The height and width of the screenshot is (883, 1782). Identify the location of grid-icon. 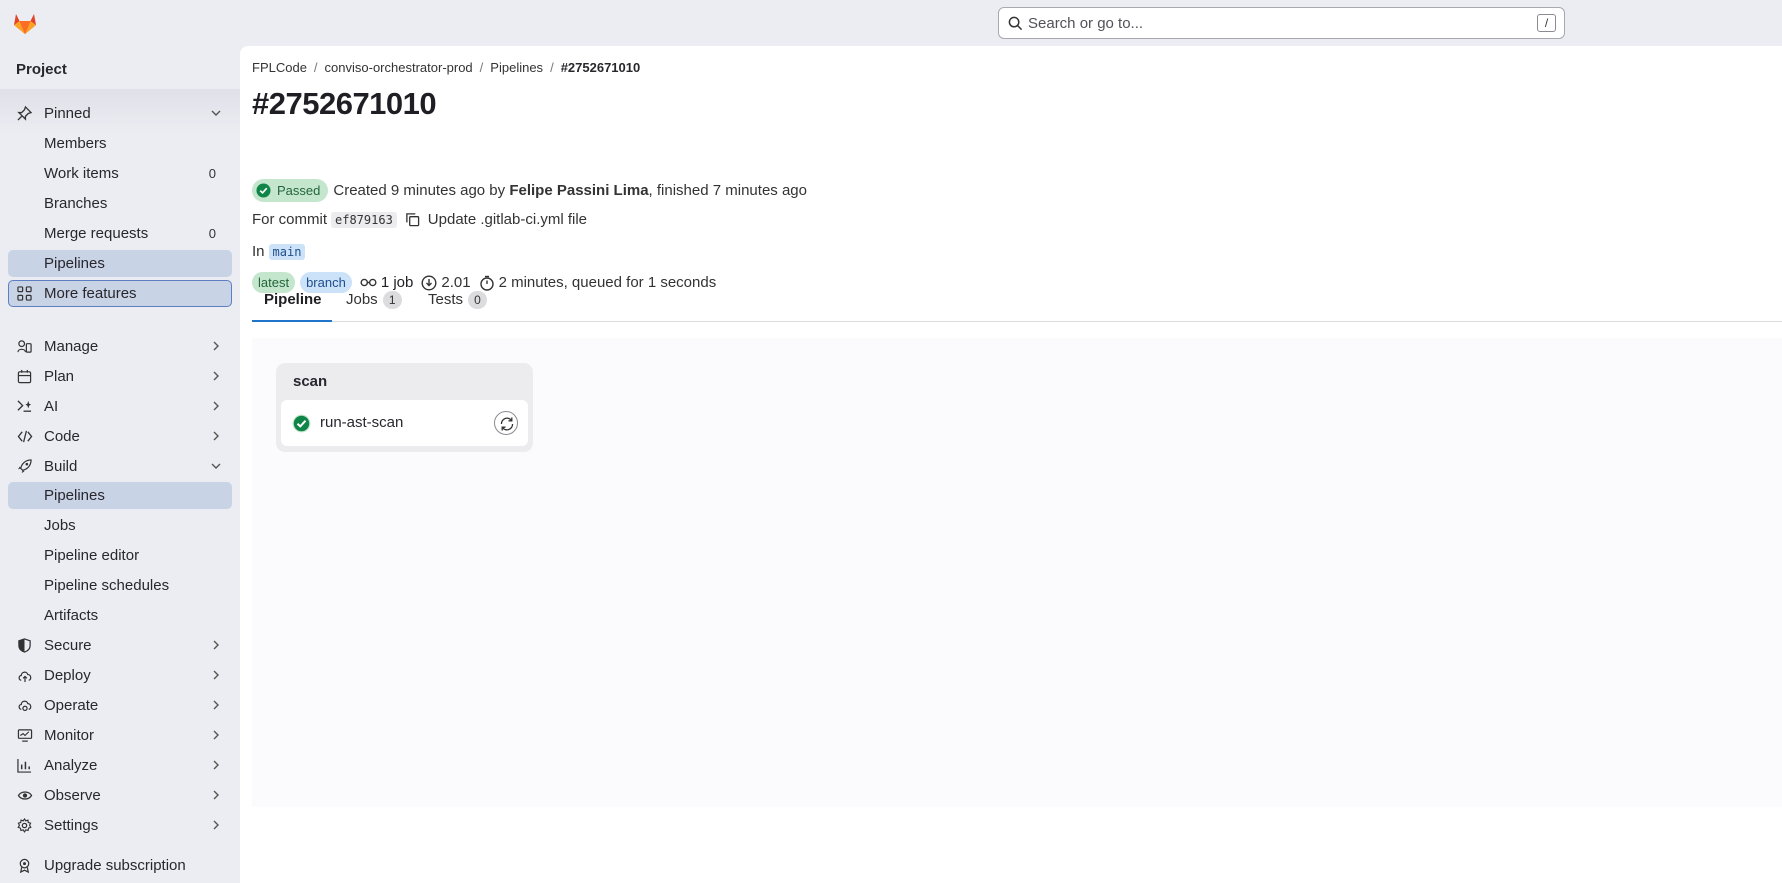
(24, 293).